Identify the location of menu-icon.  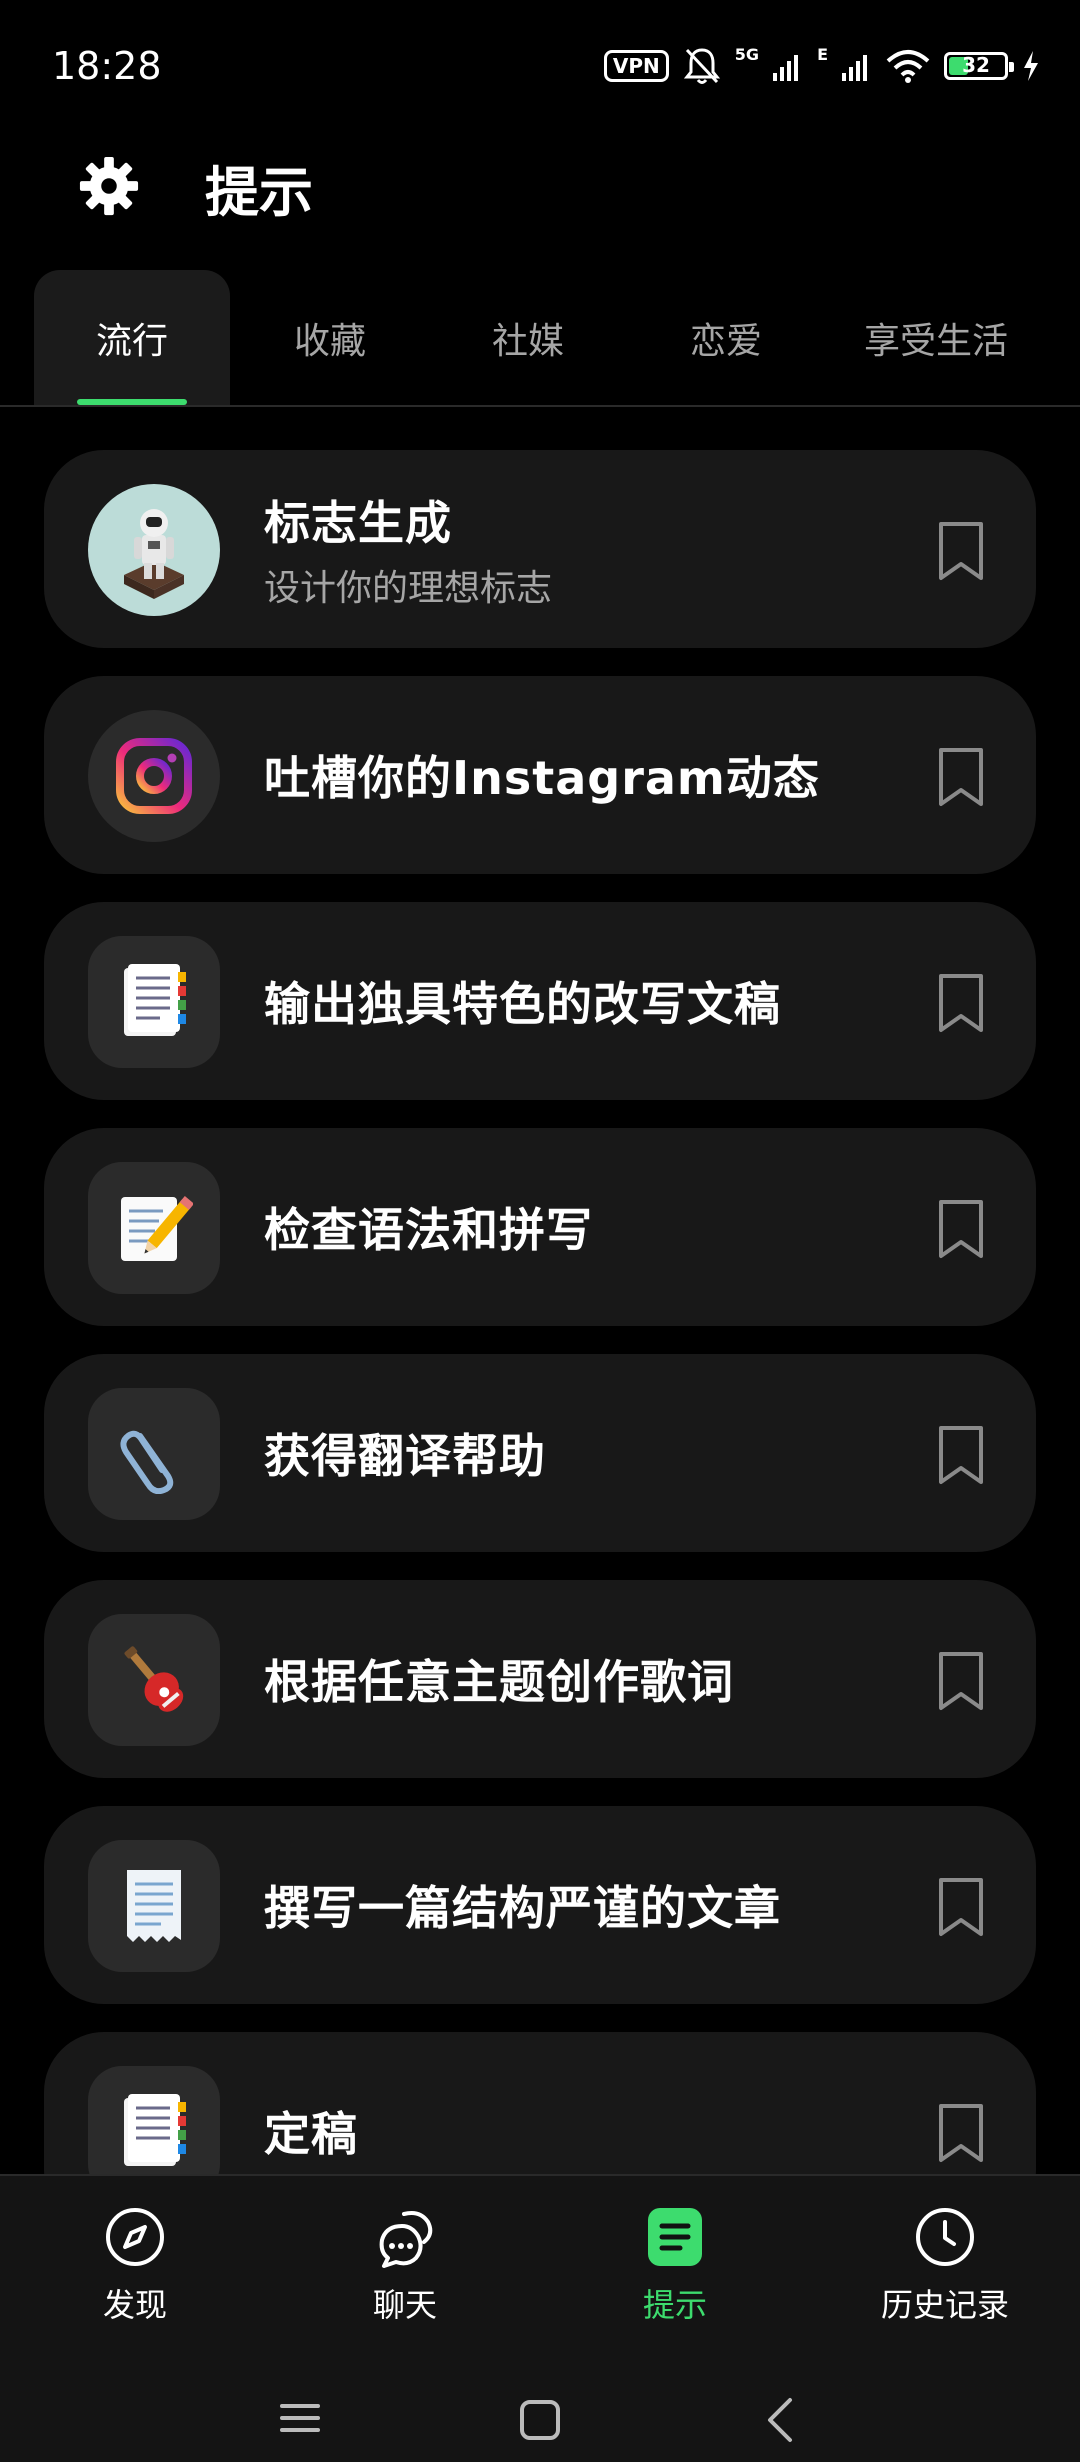
(300, 2418).